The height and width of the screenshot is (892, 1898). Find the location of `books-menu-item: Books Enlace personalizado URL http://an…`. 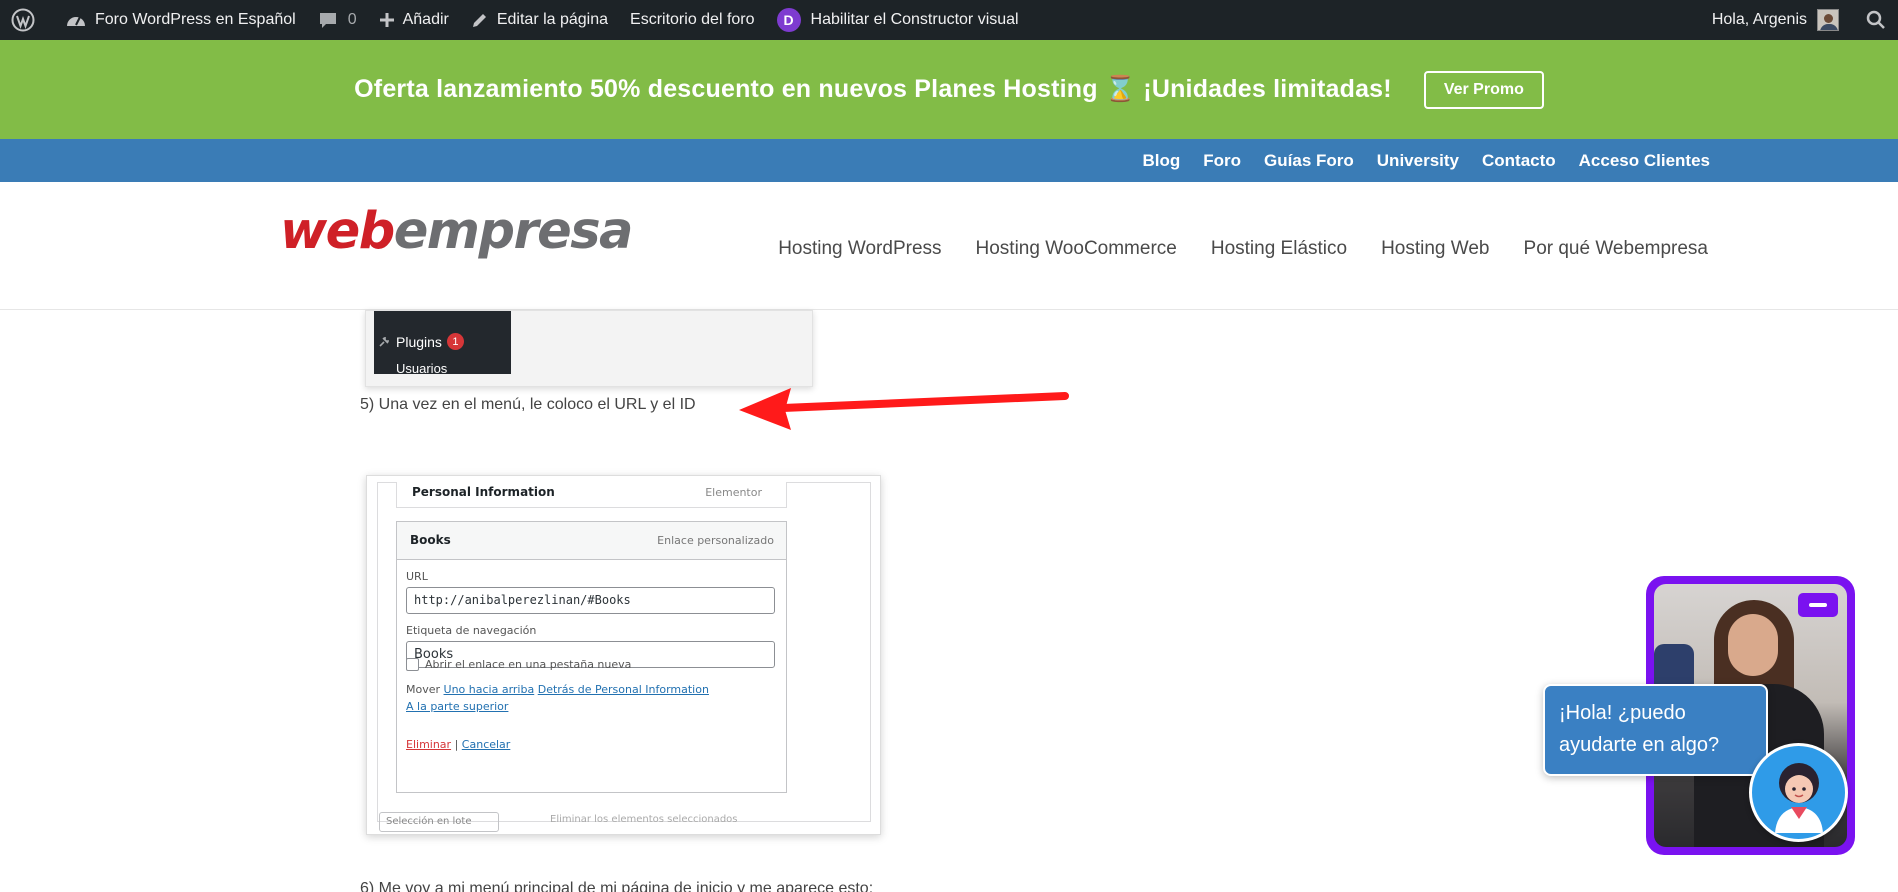

books-menu-item: Books Enlace personalizado URL http://an… is located at coordinates (591, 657).